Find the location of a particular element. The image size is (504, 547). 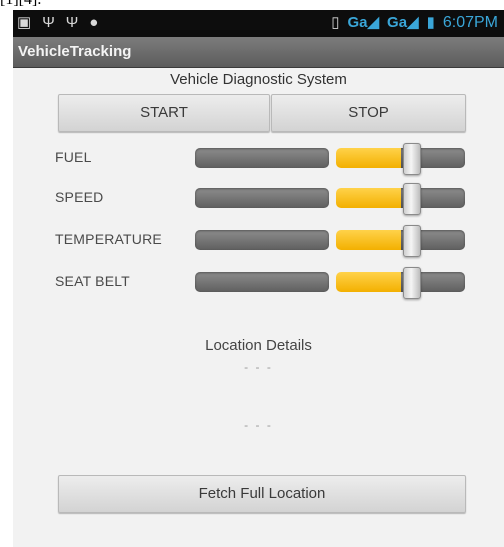

network-1-indicator: Ga◢ is located at coordinates (363, 23).